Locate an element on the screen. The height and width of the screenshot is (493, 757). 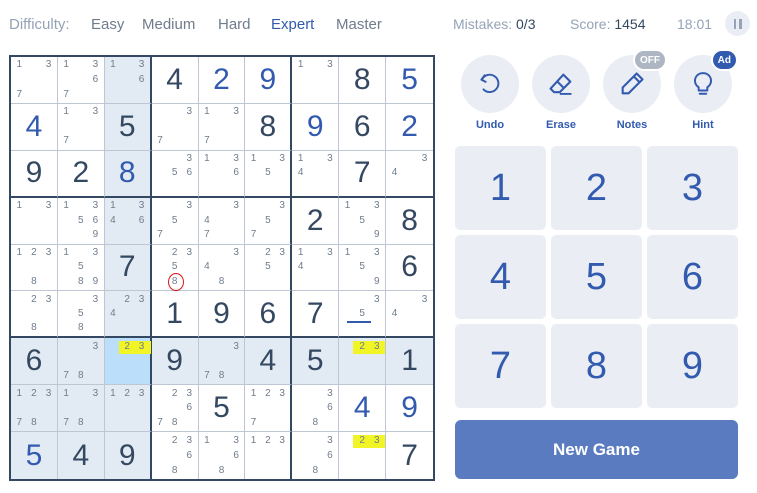
numpad-9: 9 is located at coordinates (692, 366).